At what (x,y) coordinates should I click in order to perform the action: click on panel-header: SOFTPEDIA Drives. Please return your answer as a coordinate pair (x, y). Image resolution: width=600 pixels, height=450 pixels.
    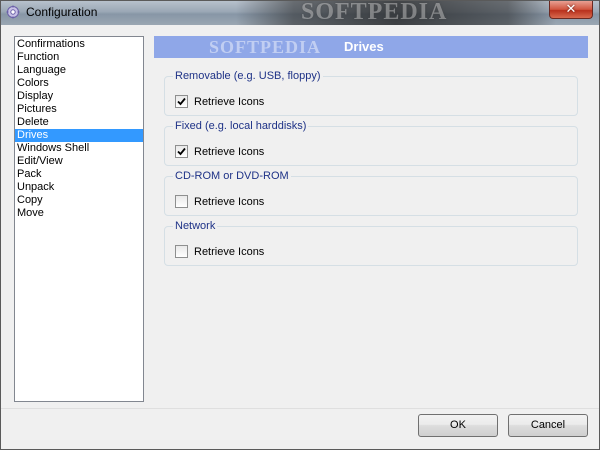
    Looking at the image, I should click on (371, 47).